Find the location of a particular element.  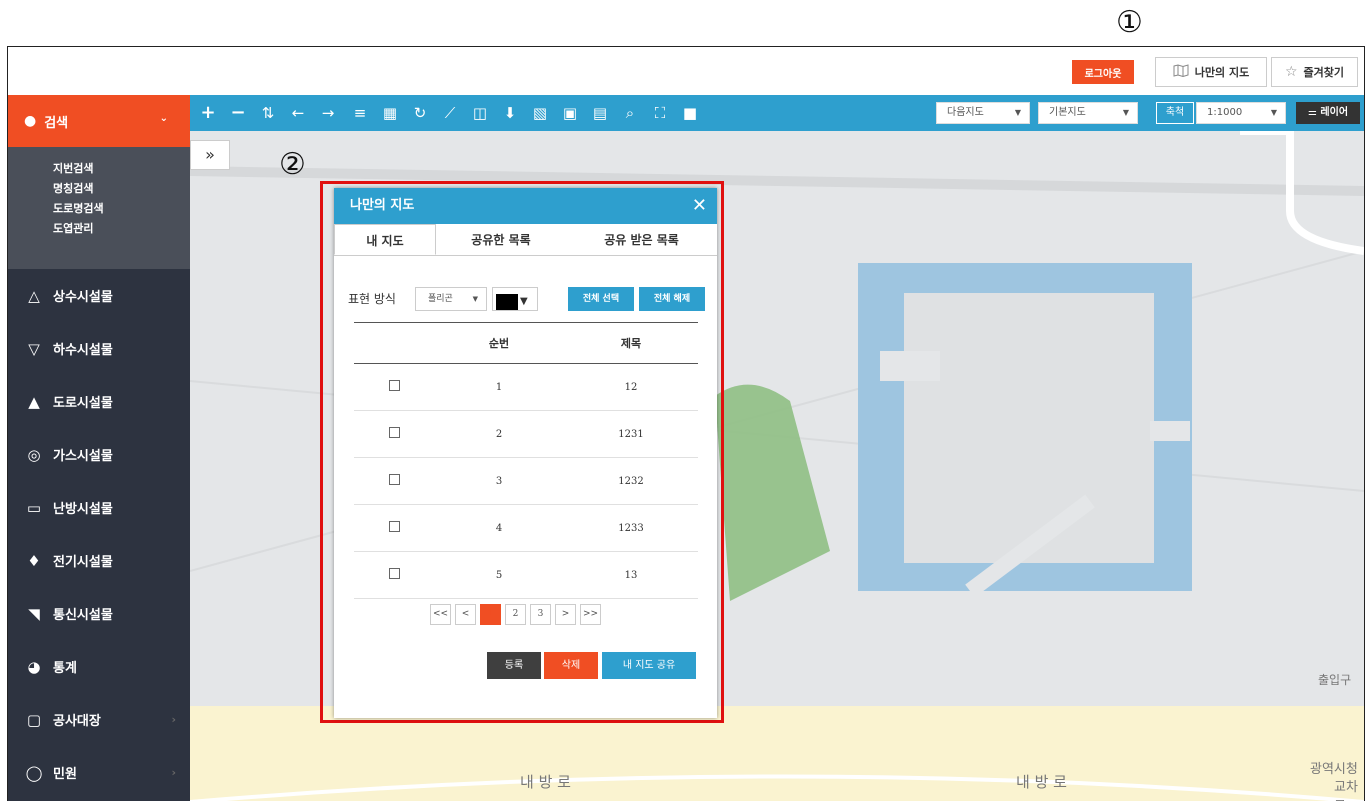

display-label: 표현 방식 is located at coordinates (372, 299).